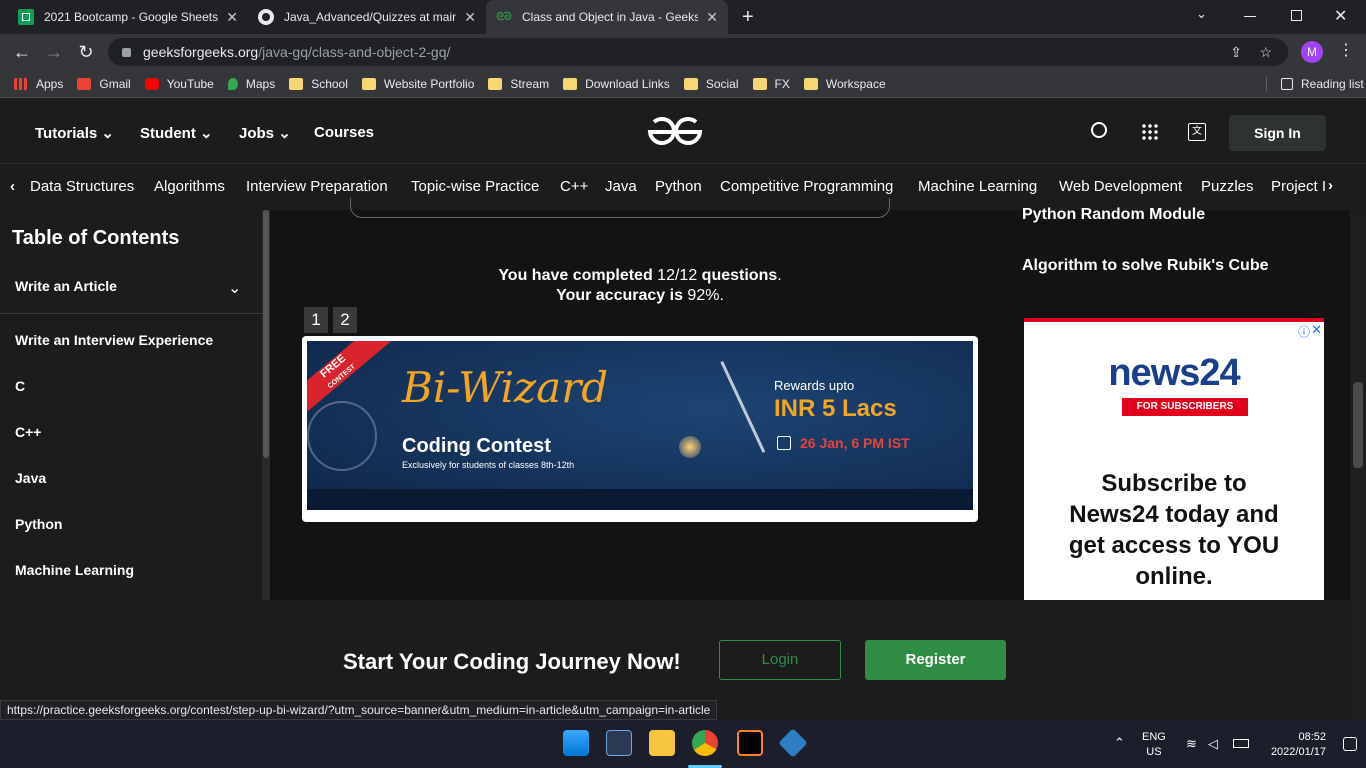 The height and width of the screenshot is (768, 1366). I want to click on related-link: Algorithm to solve Rubik's Cube, so click(1145, 266).